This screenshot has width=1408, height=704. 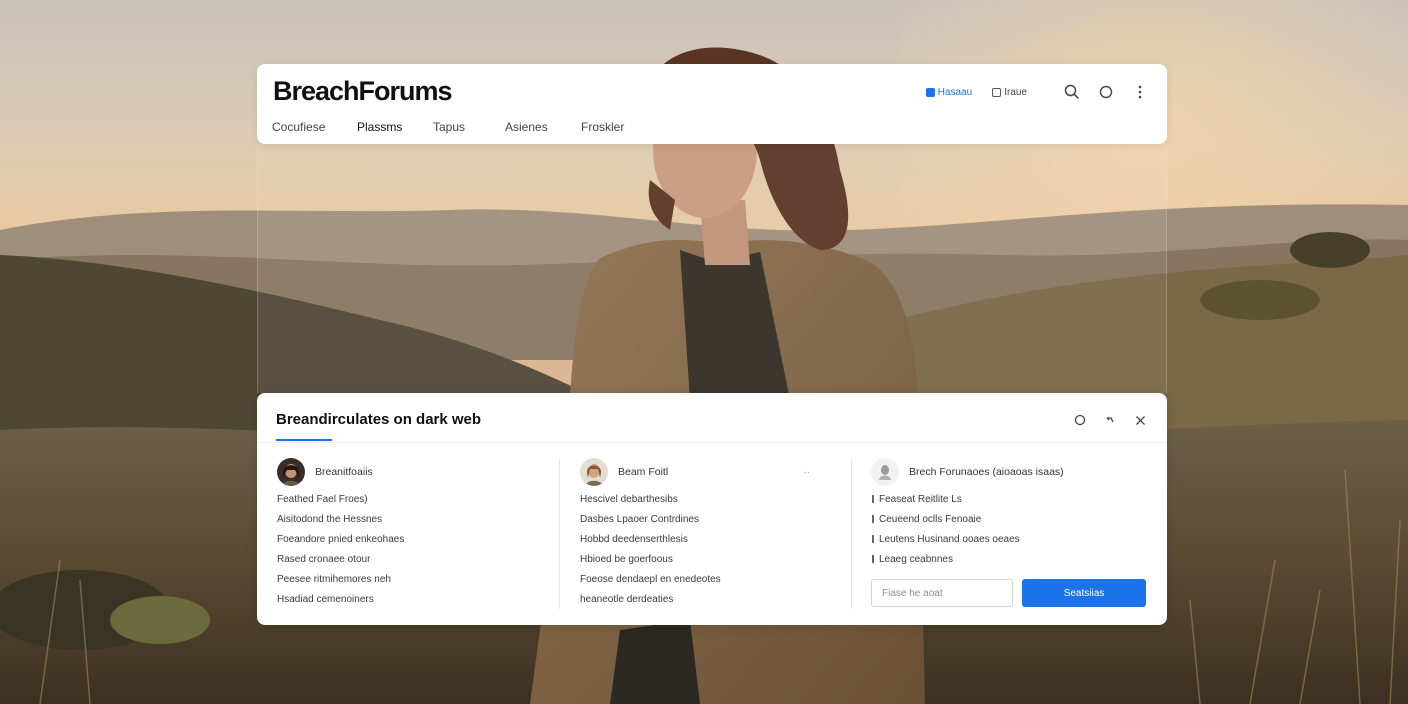 What do you see at coordinates (1011, 500) in the screenshot?
I see `list-item: Feaseat Reitlite Ls` at bounding box center [1011, 500].